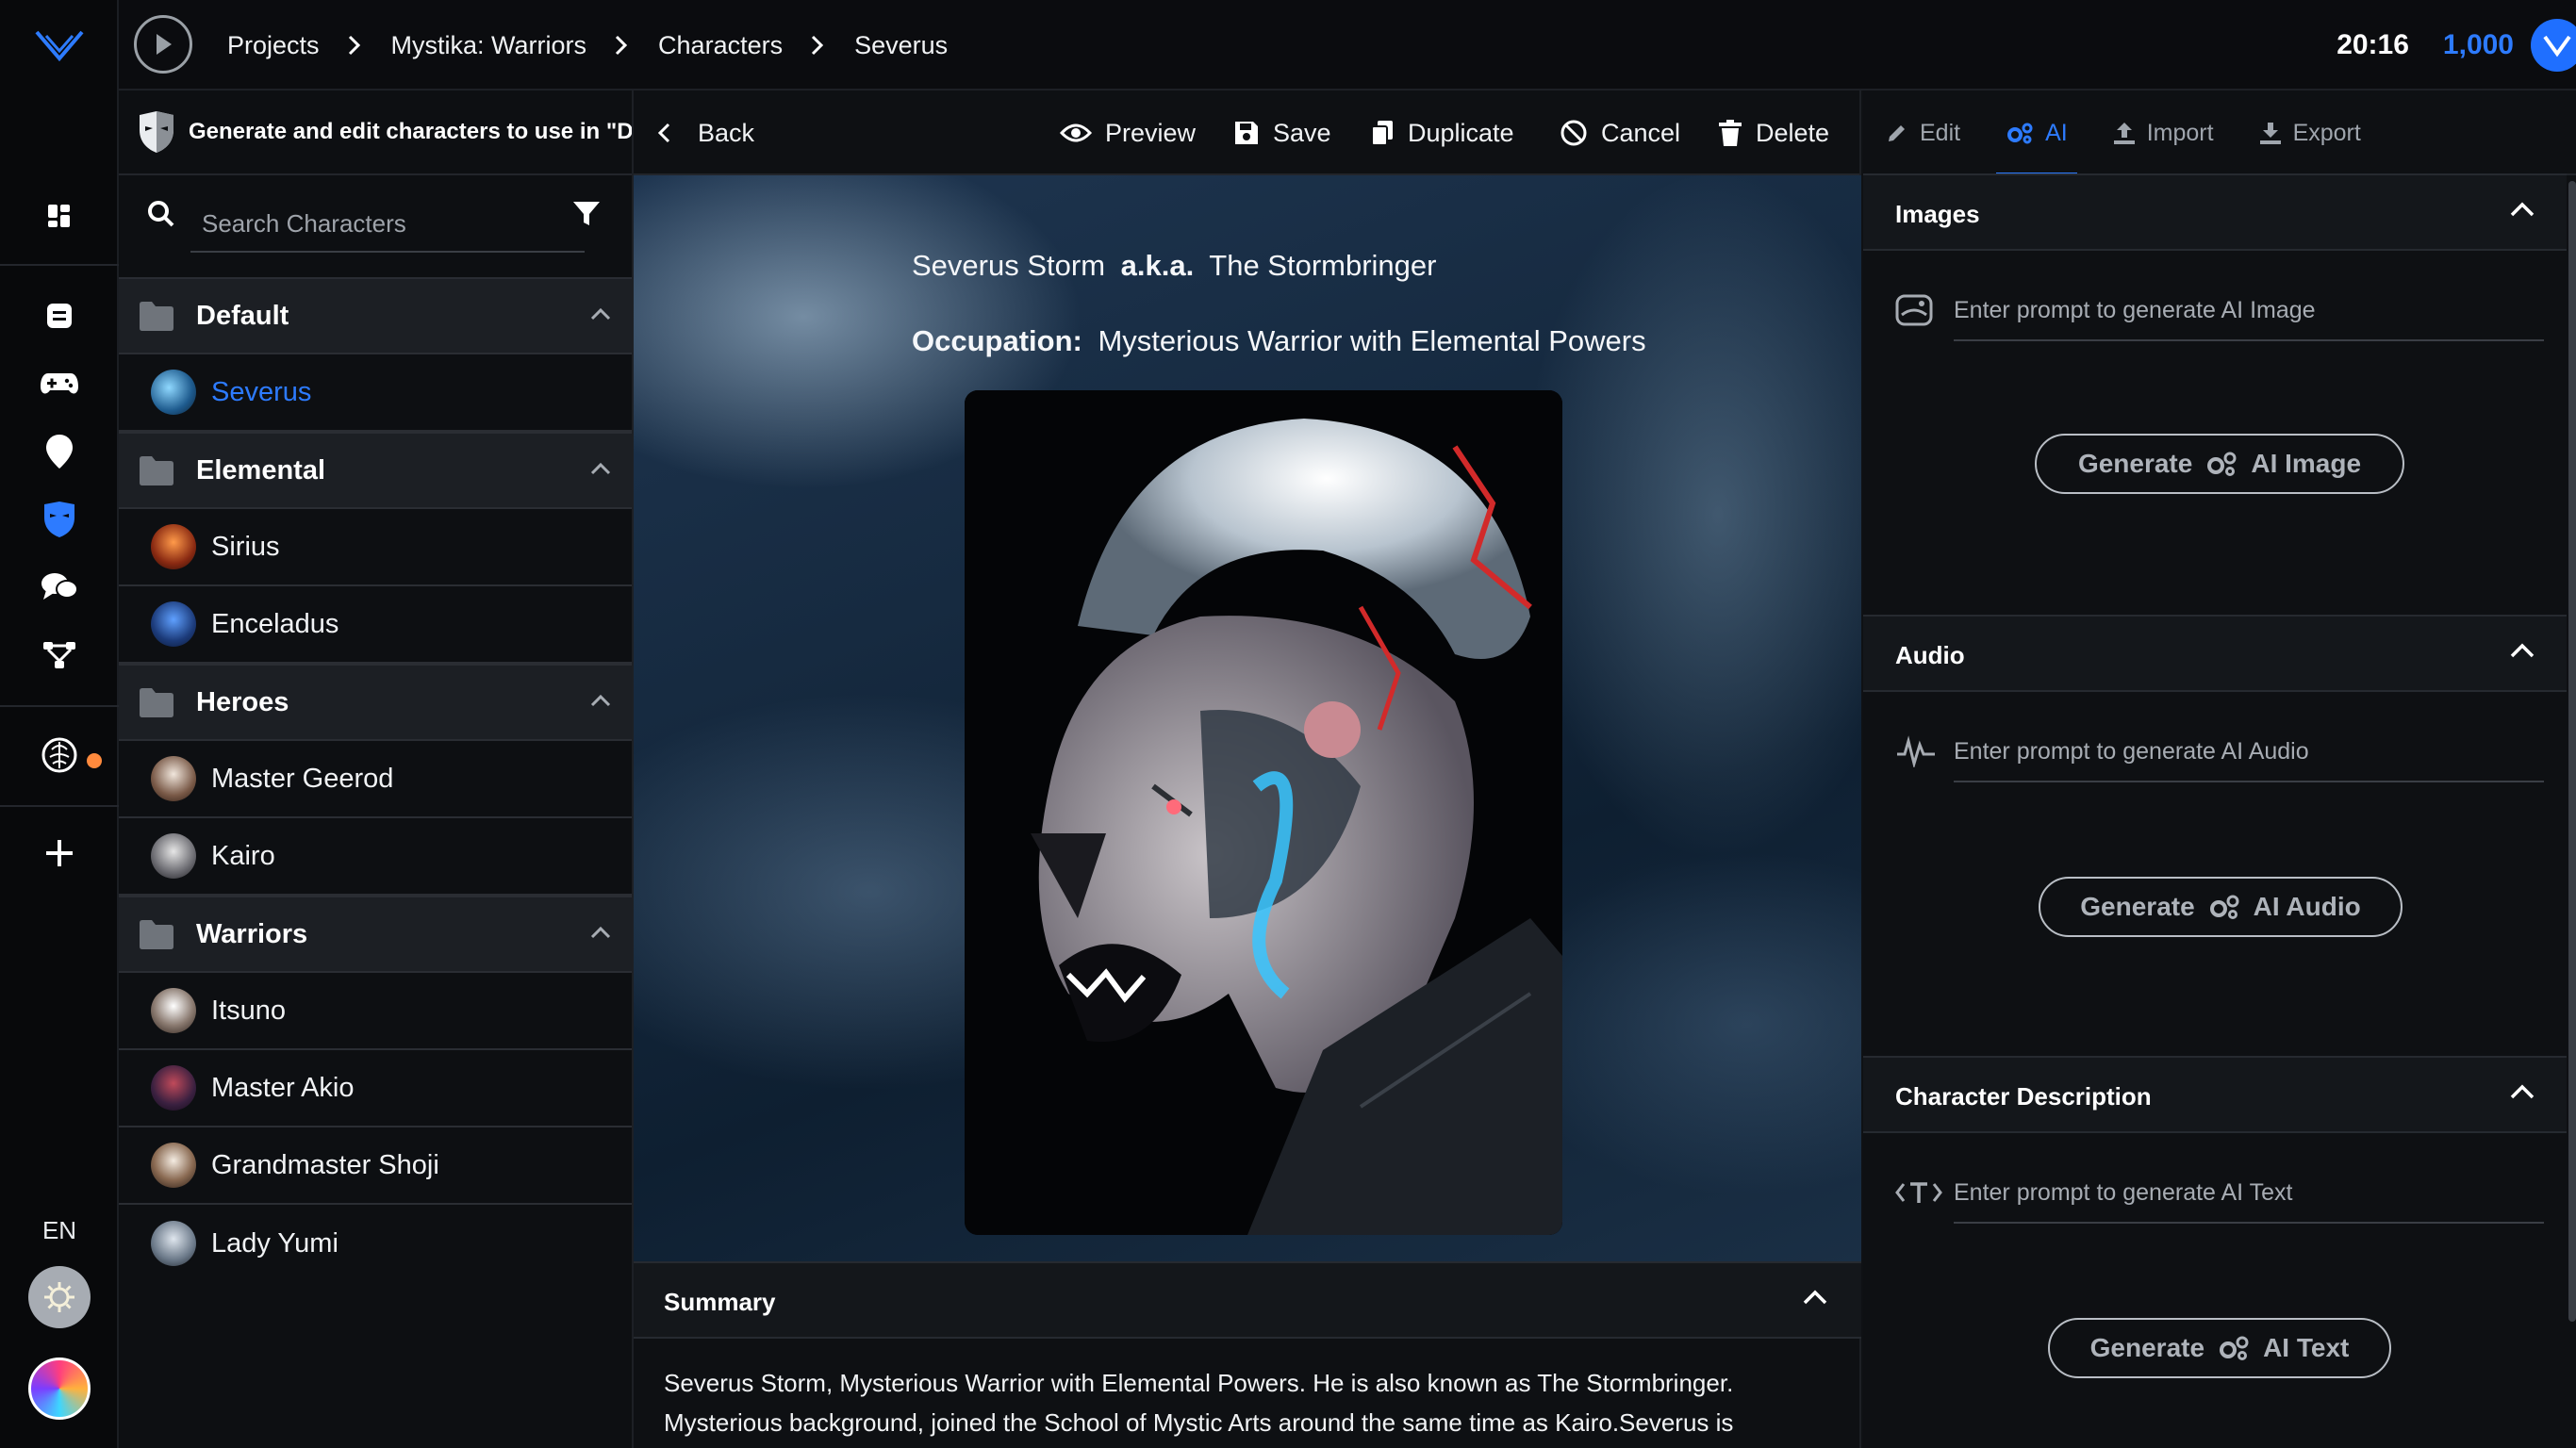 Image resolution: width=2576 pixels, height=1448 pixels. What do you see at coordinates (59, 315) in the screenshot?
I see `document-icon` at bounding box center [59, 315].